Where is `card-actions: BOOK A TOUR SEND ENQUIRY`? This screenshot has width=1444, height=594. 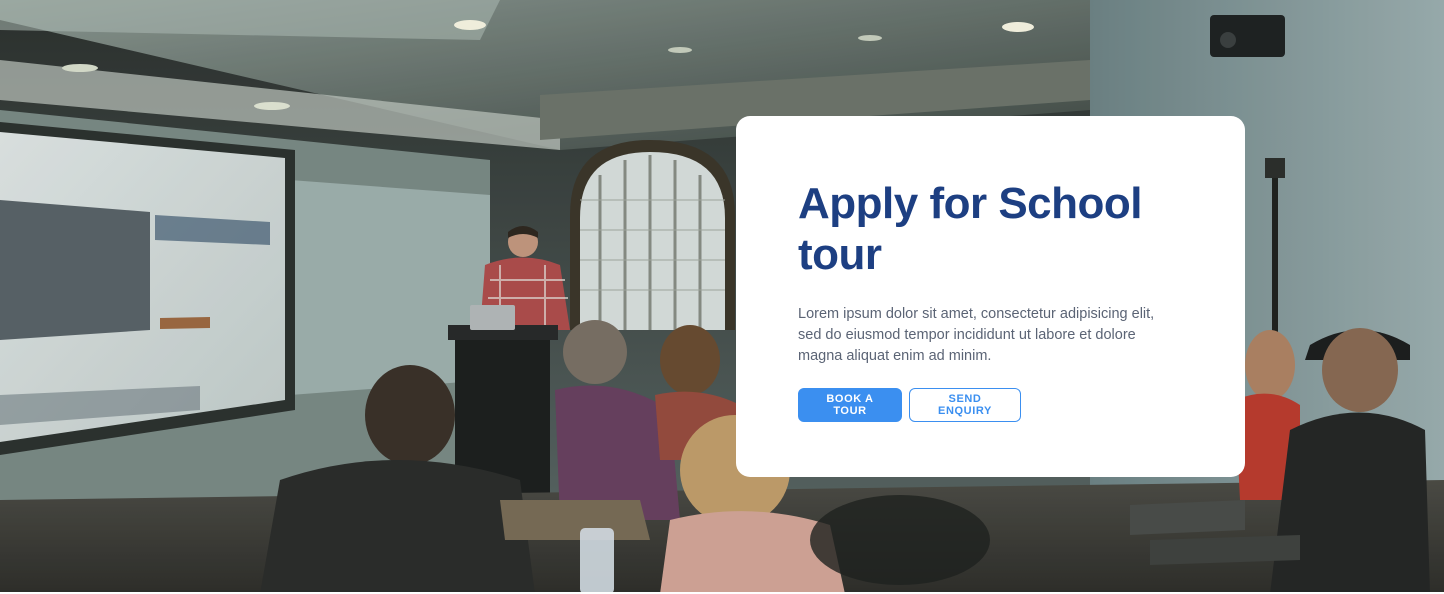 card-actions: BOOK A TOUR SEND ENQUIRY is located at coordinates (990, 405).